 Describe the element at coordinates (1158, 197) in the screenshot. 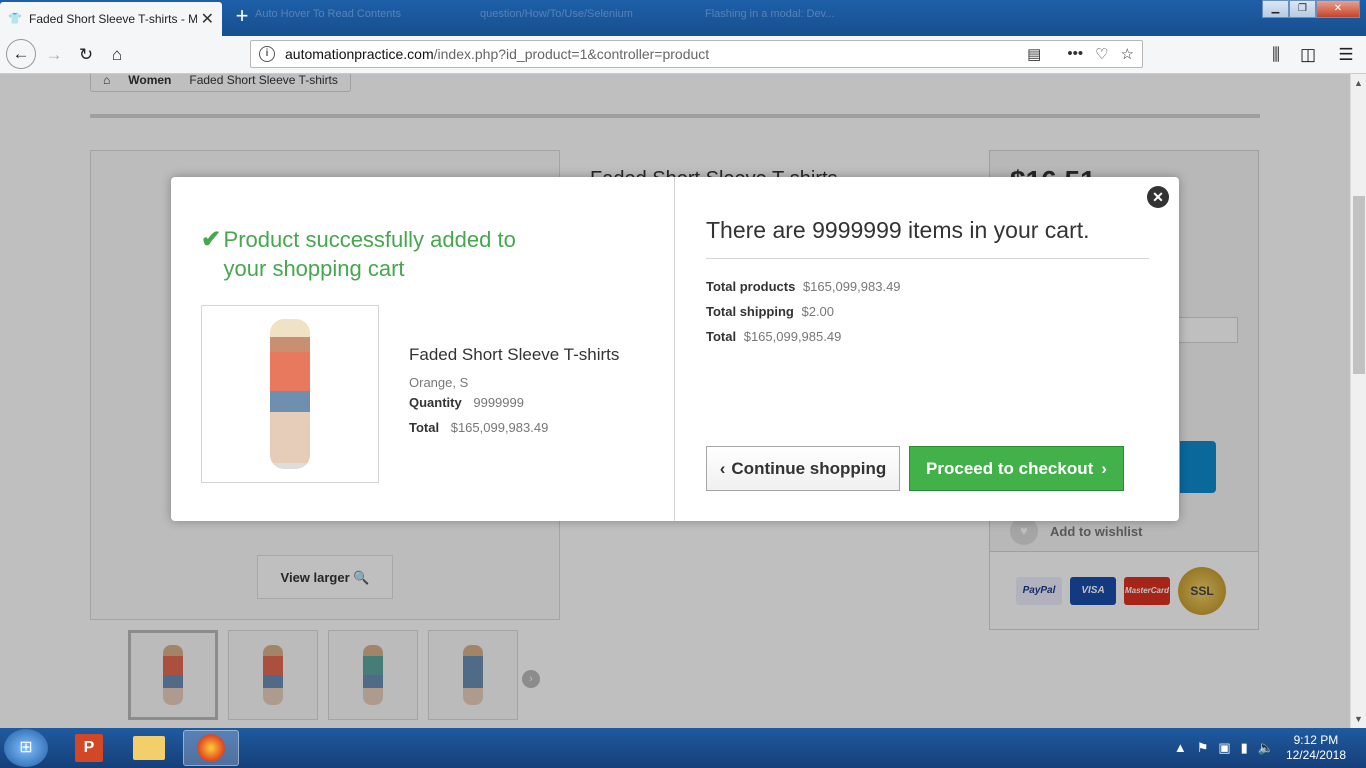

I see `modal-close-icon: ✕` at that location.